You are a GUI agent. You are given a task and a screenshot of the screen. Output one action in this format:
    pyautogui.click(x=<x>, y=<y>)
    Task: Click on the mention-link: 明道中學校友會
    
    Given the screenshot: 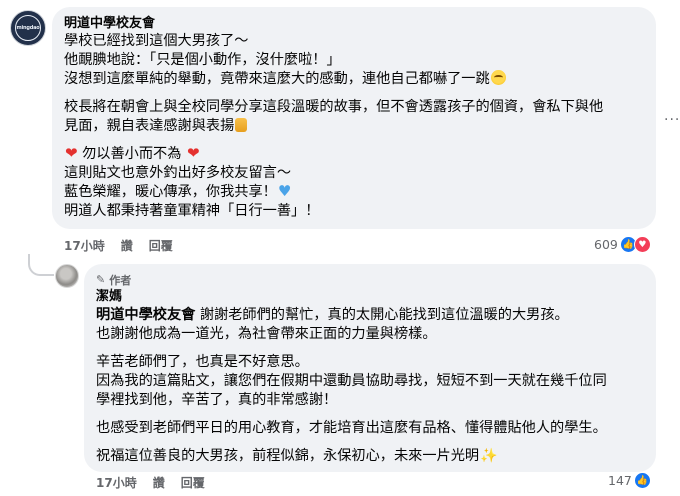 What is the action you would take?
    pyautogui.click(x=145, y=315)
    